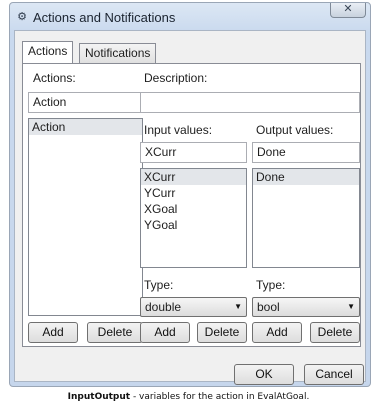 This screenshot has height=409, width=377. What do you see at coordinates (54, 78) in the screenshot?
I see `actions-label: Actions:` at bounding box center [54, 78].